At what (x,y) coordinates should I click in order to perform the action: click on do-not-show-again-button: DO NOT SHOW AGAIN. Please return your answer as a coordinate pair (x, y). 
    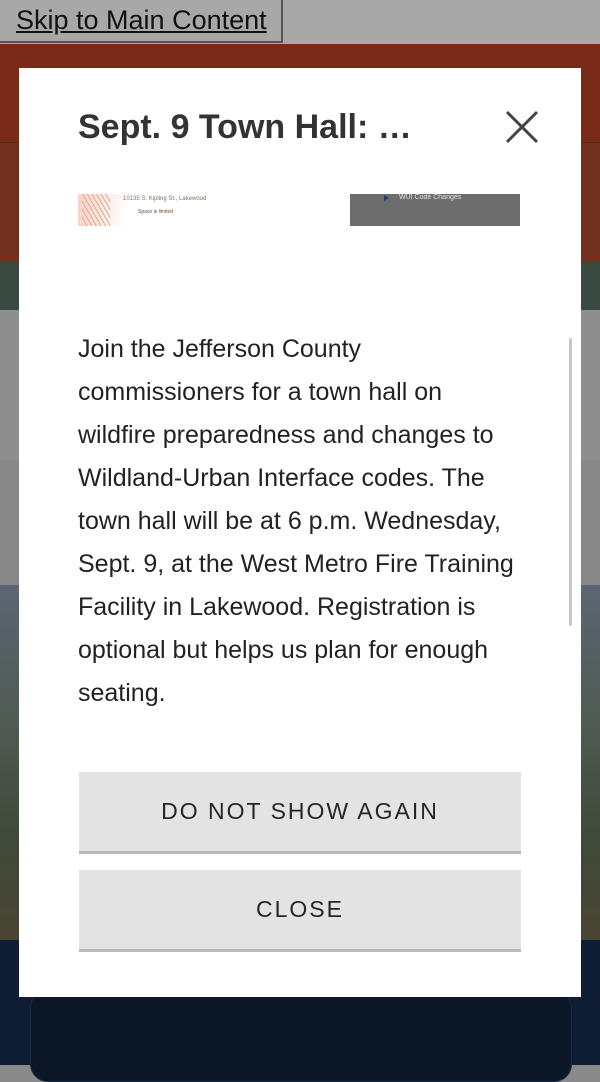
    Looking at the image, I should click on (300, 813).